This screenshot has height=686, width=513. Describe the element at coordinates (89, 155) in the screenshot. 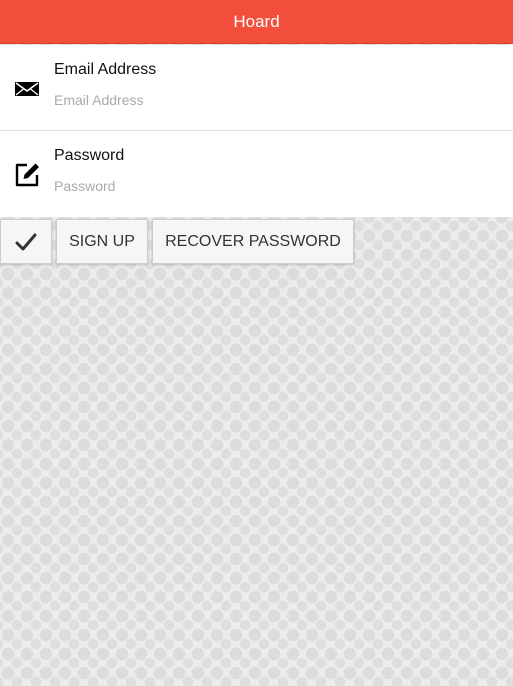

I see `password-label: Password` at that location.